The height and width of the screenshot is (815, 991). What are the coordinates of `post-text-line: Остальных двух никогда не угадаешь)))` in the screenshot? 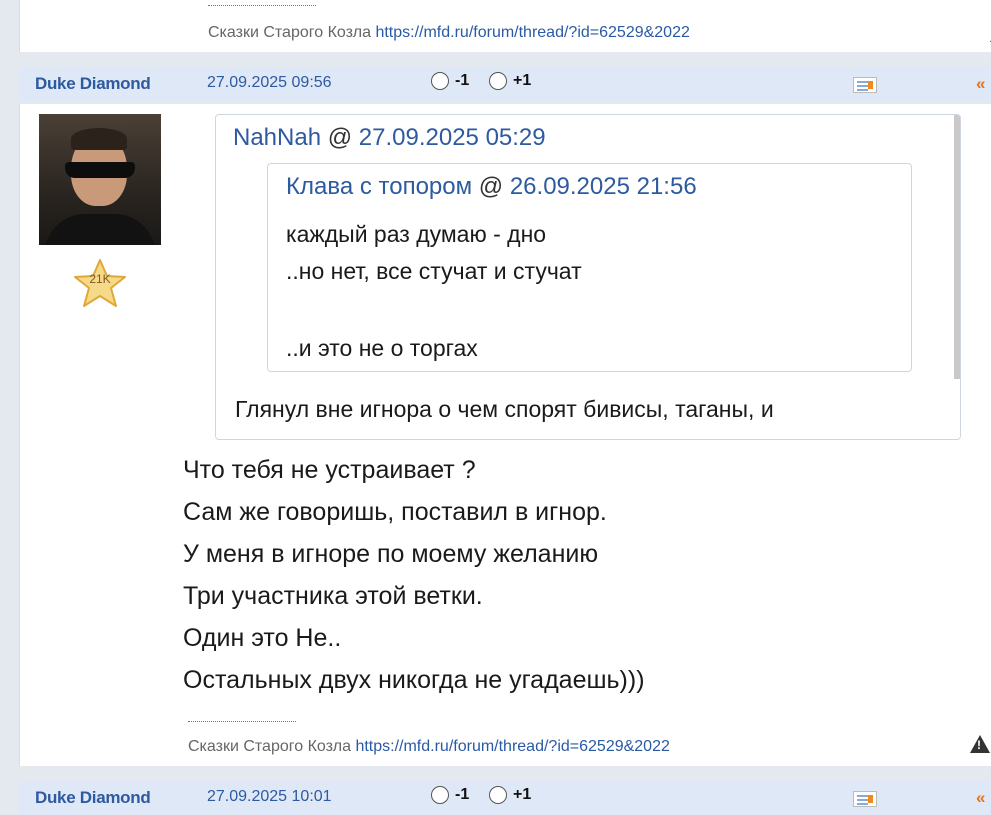 It's located at (414, 680).